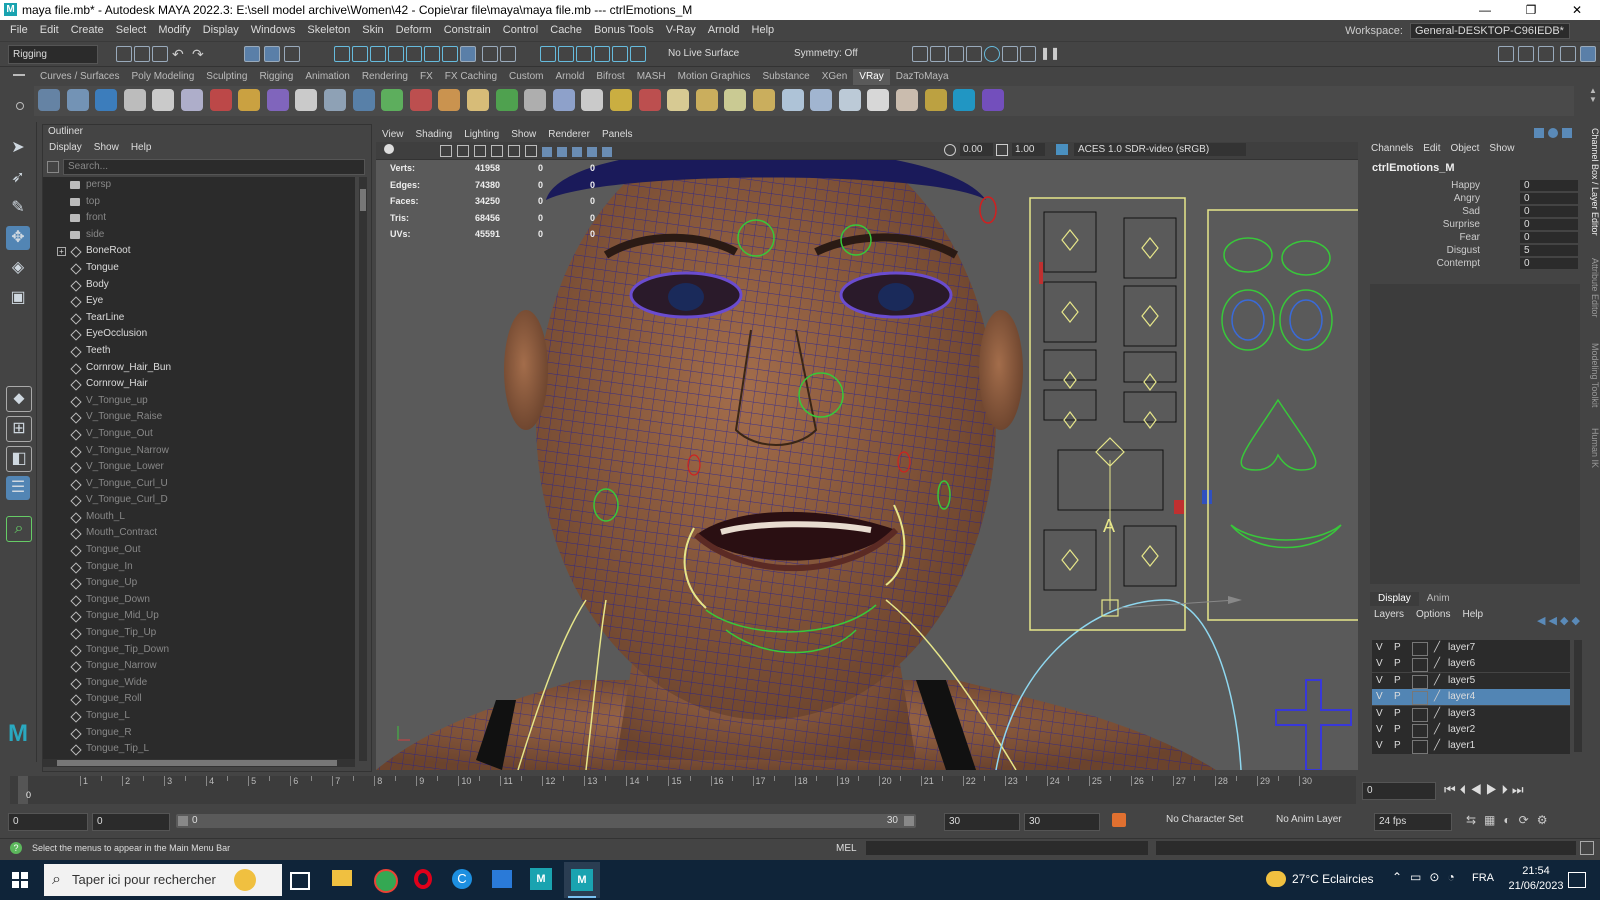 The height and width of the screenshot is (900, 1600). What do you see at coordinates (199, 218) in the screenshot?
I see `outliner-item-front: front` at bounding box center [199, 218].